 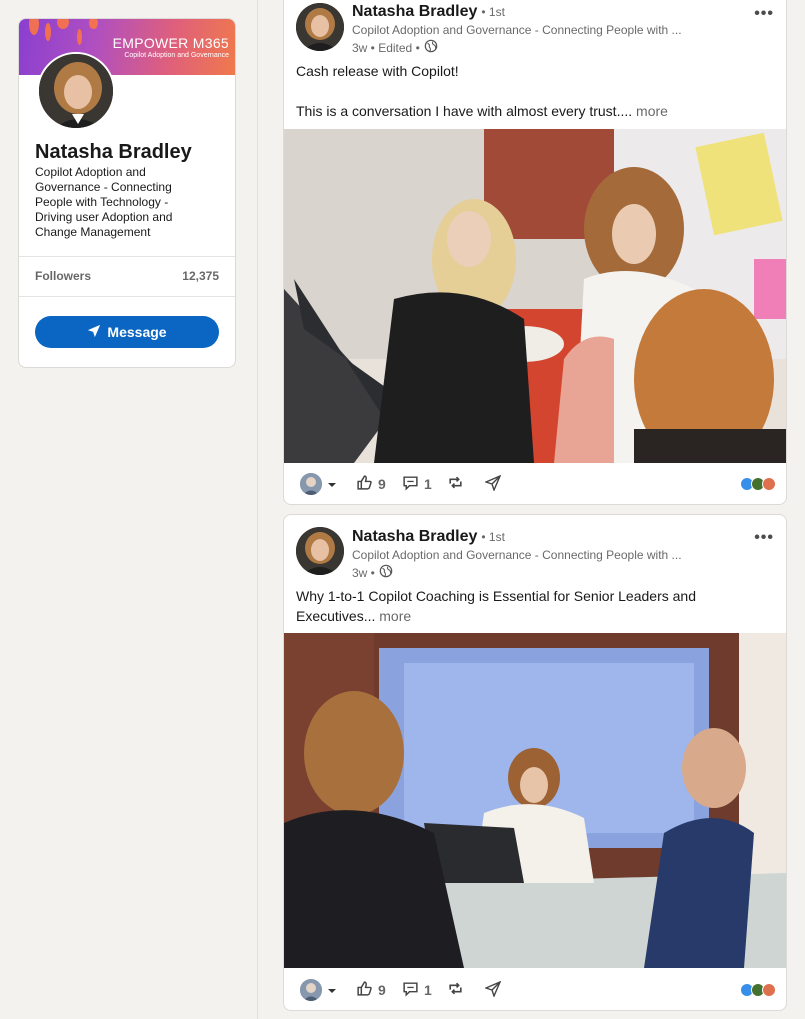 I want to click on followers-label: Followers, so click(x=63, y=276).